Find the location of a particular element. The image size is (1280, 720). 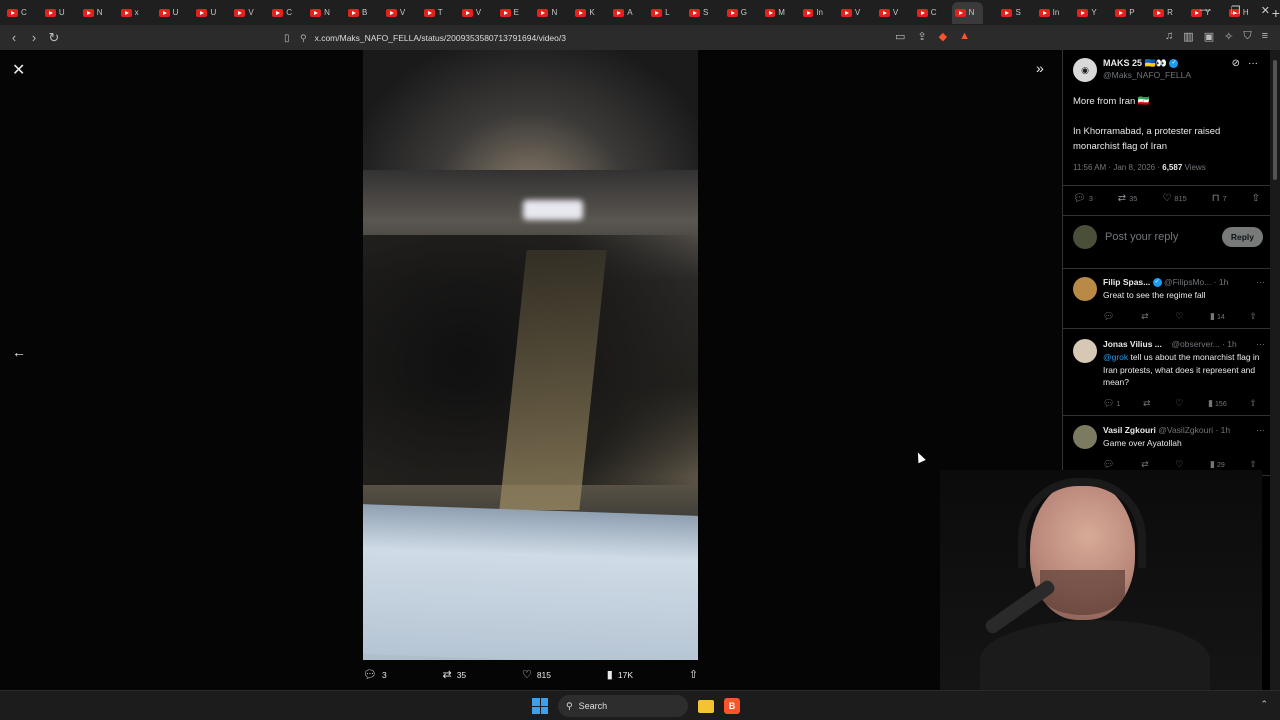

browser-tab: T is located at coordinates (432, 13).